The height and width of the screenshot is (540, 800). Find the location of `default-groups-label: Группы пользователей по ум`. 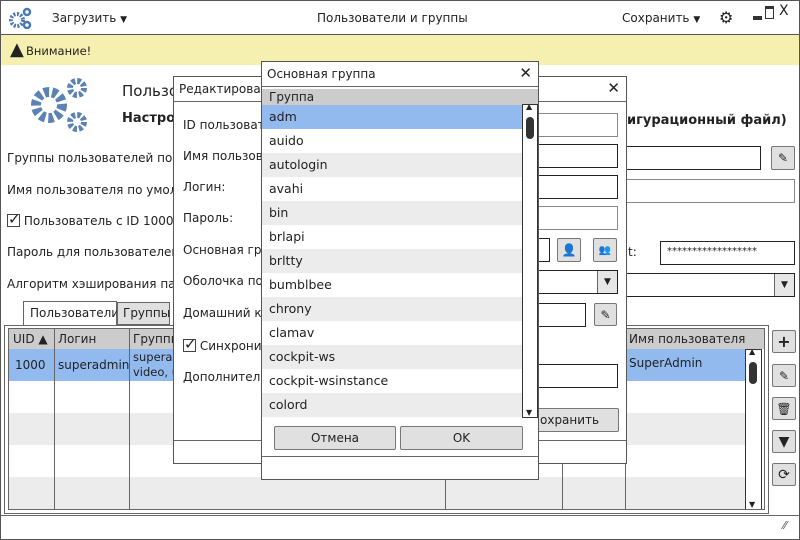

default-groups-label: Группы пользователей по ум is located at coordinates (100, 158).